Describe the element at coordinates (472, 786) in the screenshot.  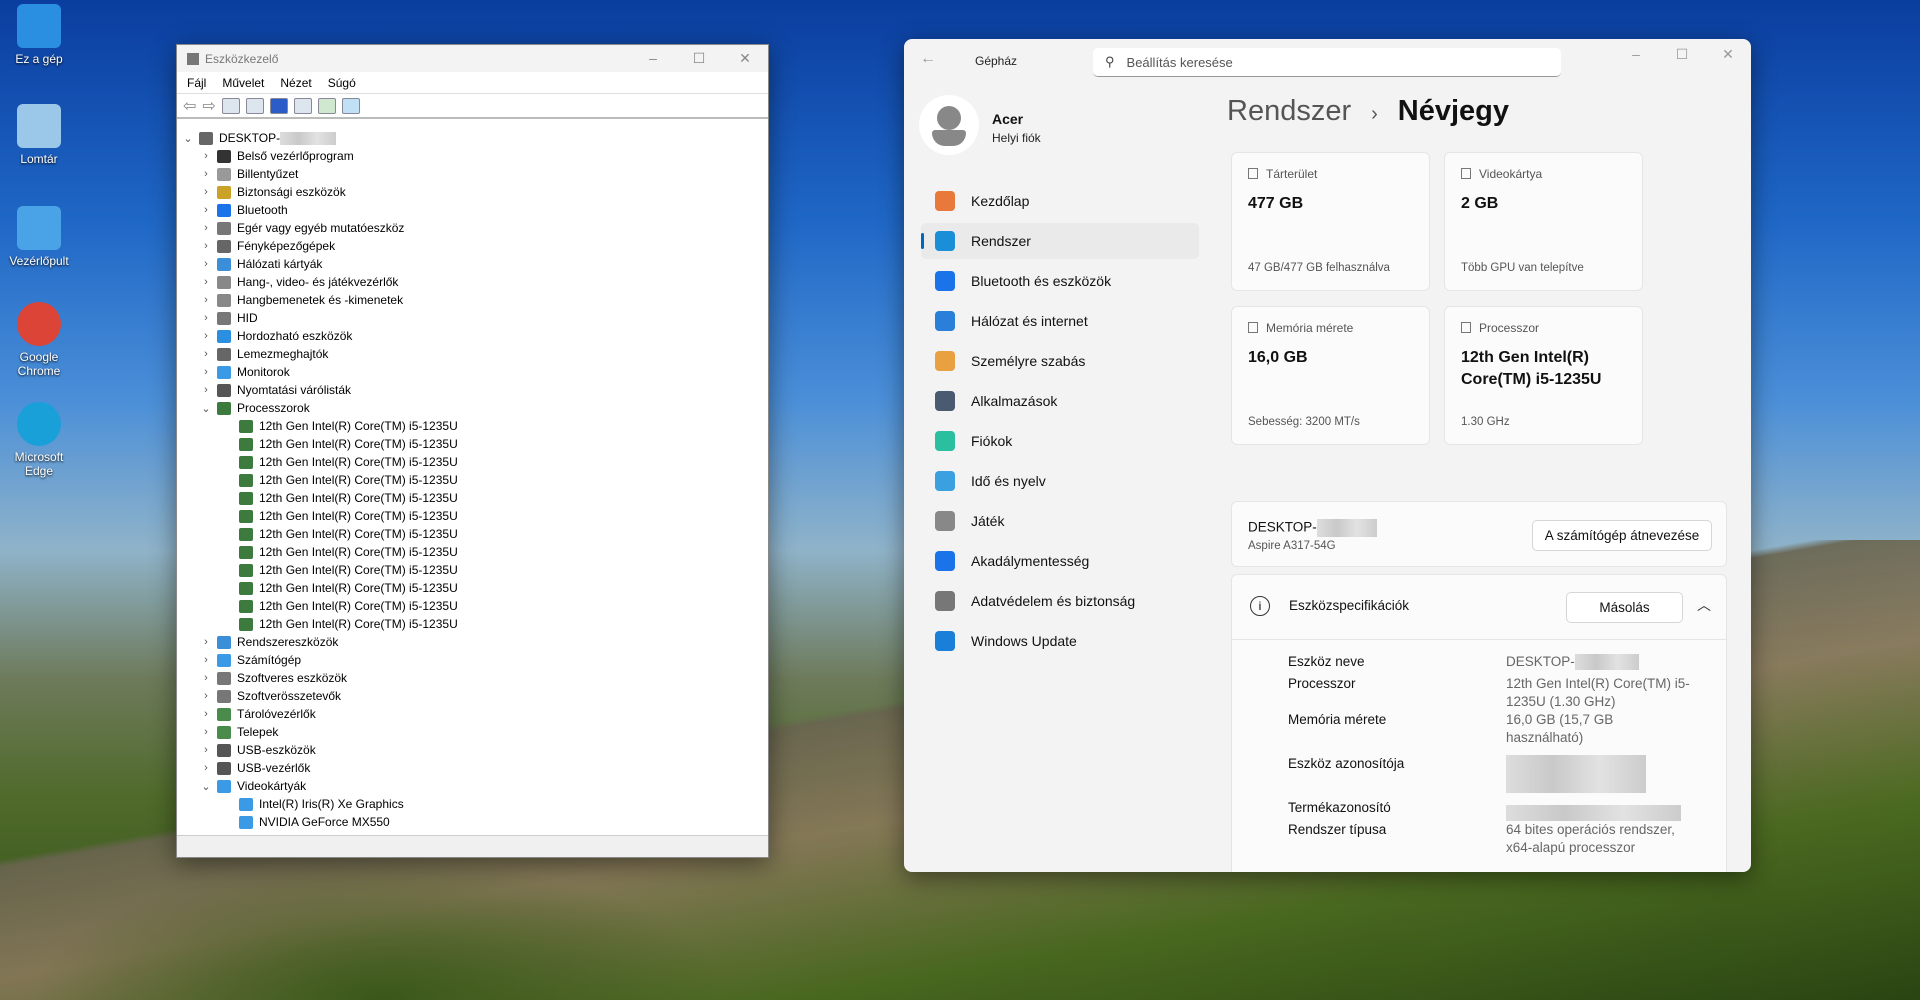
I see `tree-node-videokartyak: ⌄ Videokártyák` at that location.